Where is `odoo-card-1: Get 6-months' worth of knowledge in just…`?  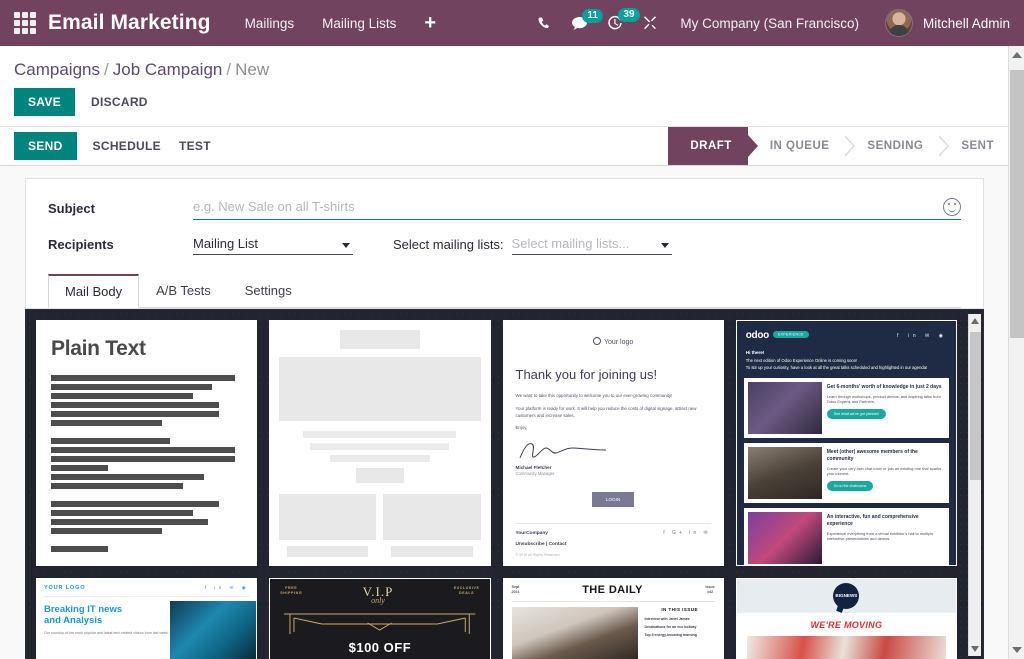 odoo-card-1: Get 6-months' worth of knowledge in just… is located at coordinates (846, 408).